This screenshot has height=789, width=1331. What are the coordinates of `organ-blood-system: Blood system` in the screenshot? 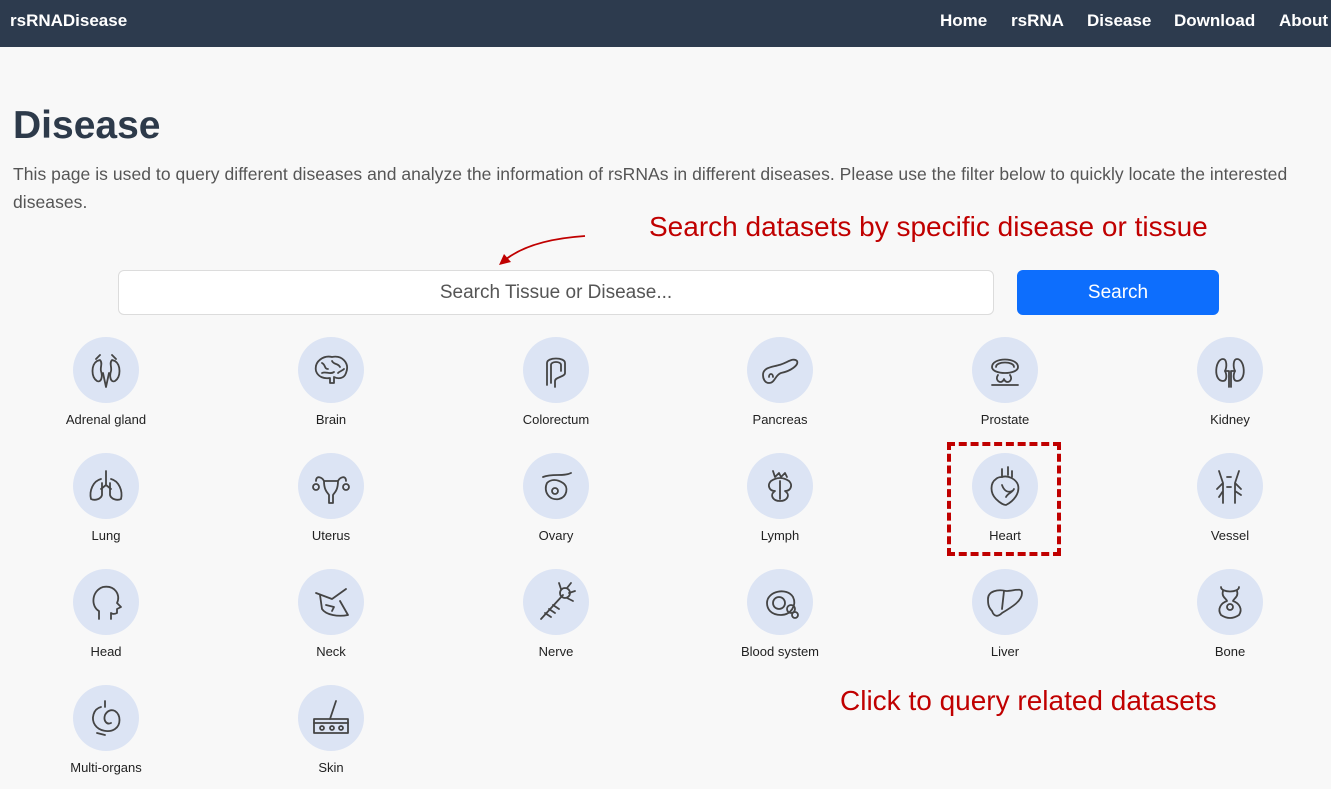 It's located at (780, 621).